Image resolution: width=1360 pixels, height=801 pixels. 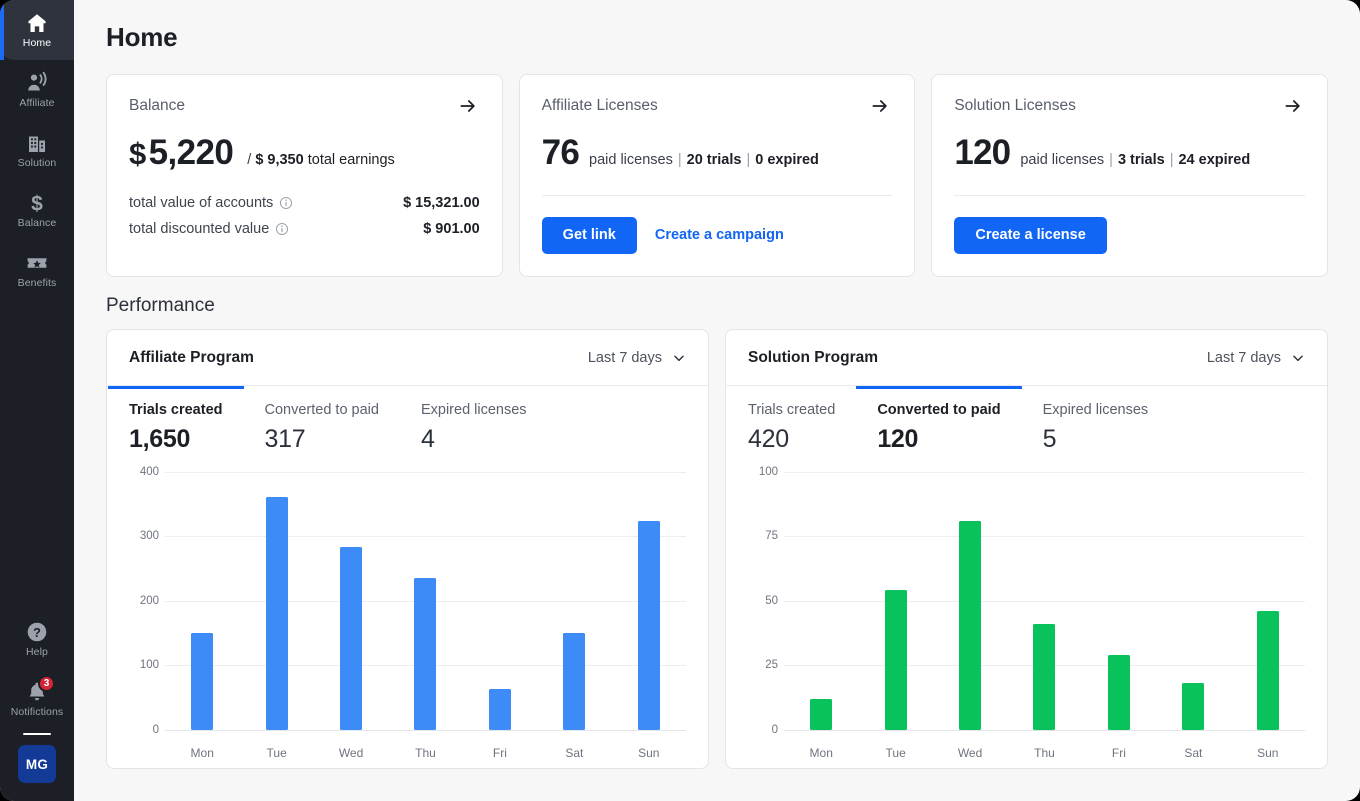 I want to click on sidebar-item-help: ? Help, so click(x=37, y=639).